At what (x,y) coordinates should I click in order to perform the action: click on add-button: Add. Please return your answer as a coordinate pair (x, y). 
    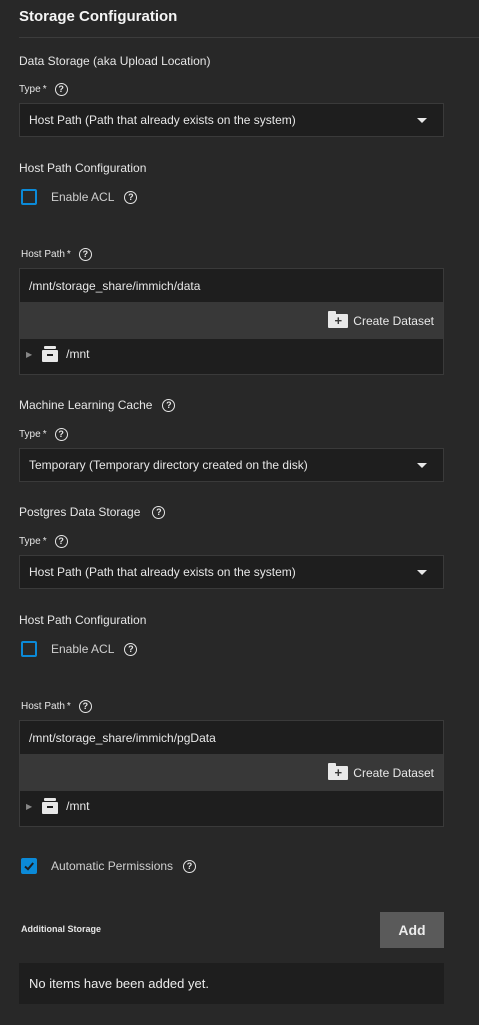
    Looking at the image, I should click on (412, 930).